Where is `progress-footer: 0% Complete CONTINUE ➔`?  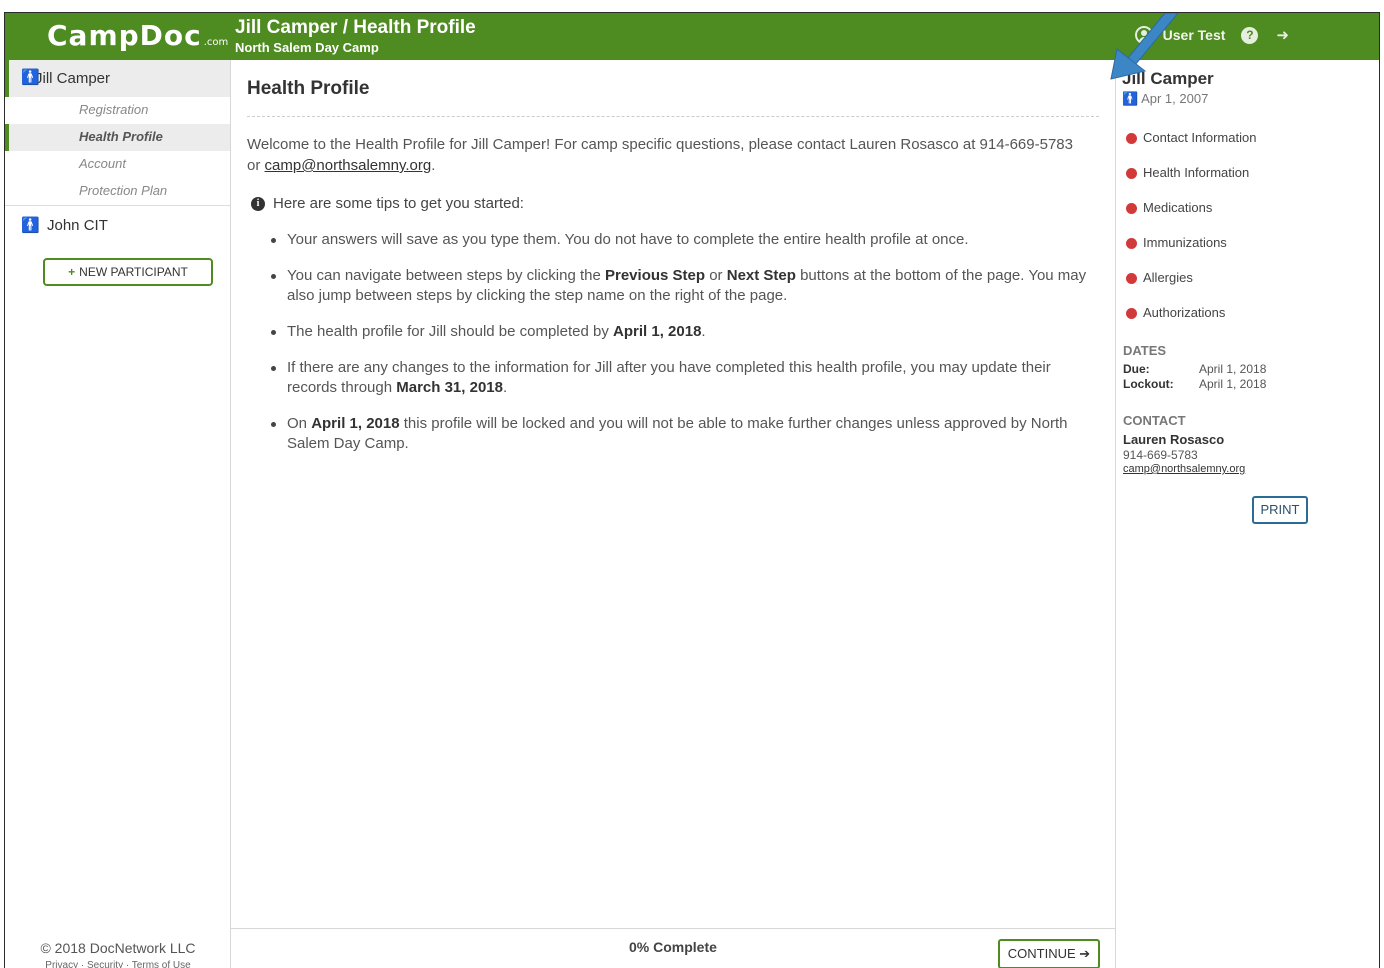
progress-footer: 0% Complete CONTINUE ➔ is located at coordinates (673, 948).